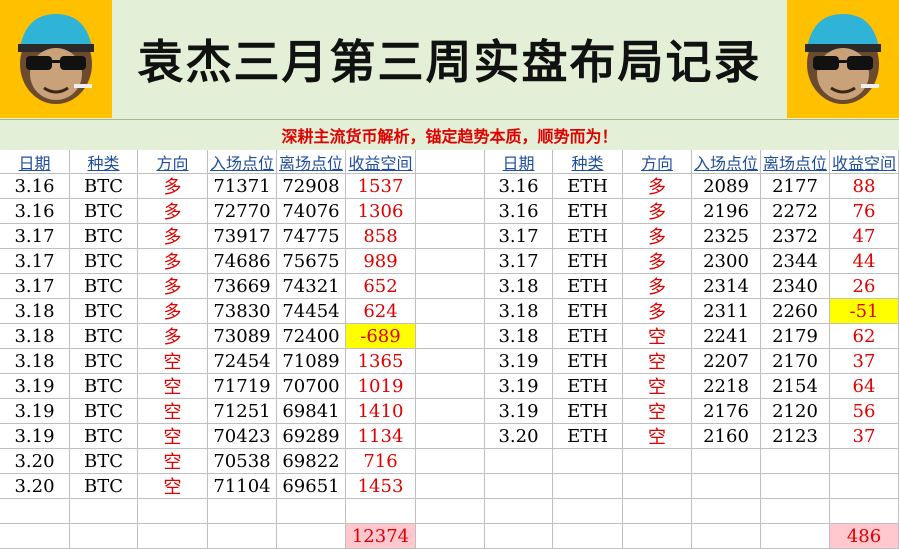 This screenshot has width=899, height=549. Describe the element at coordinates (588, 436) in the screenshot. I see `eth-row-11-kind: ETH` at that location.